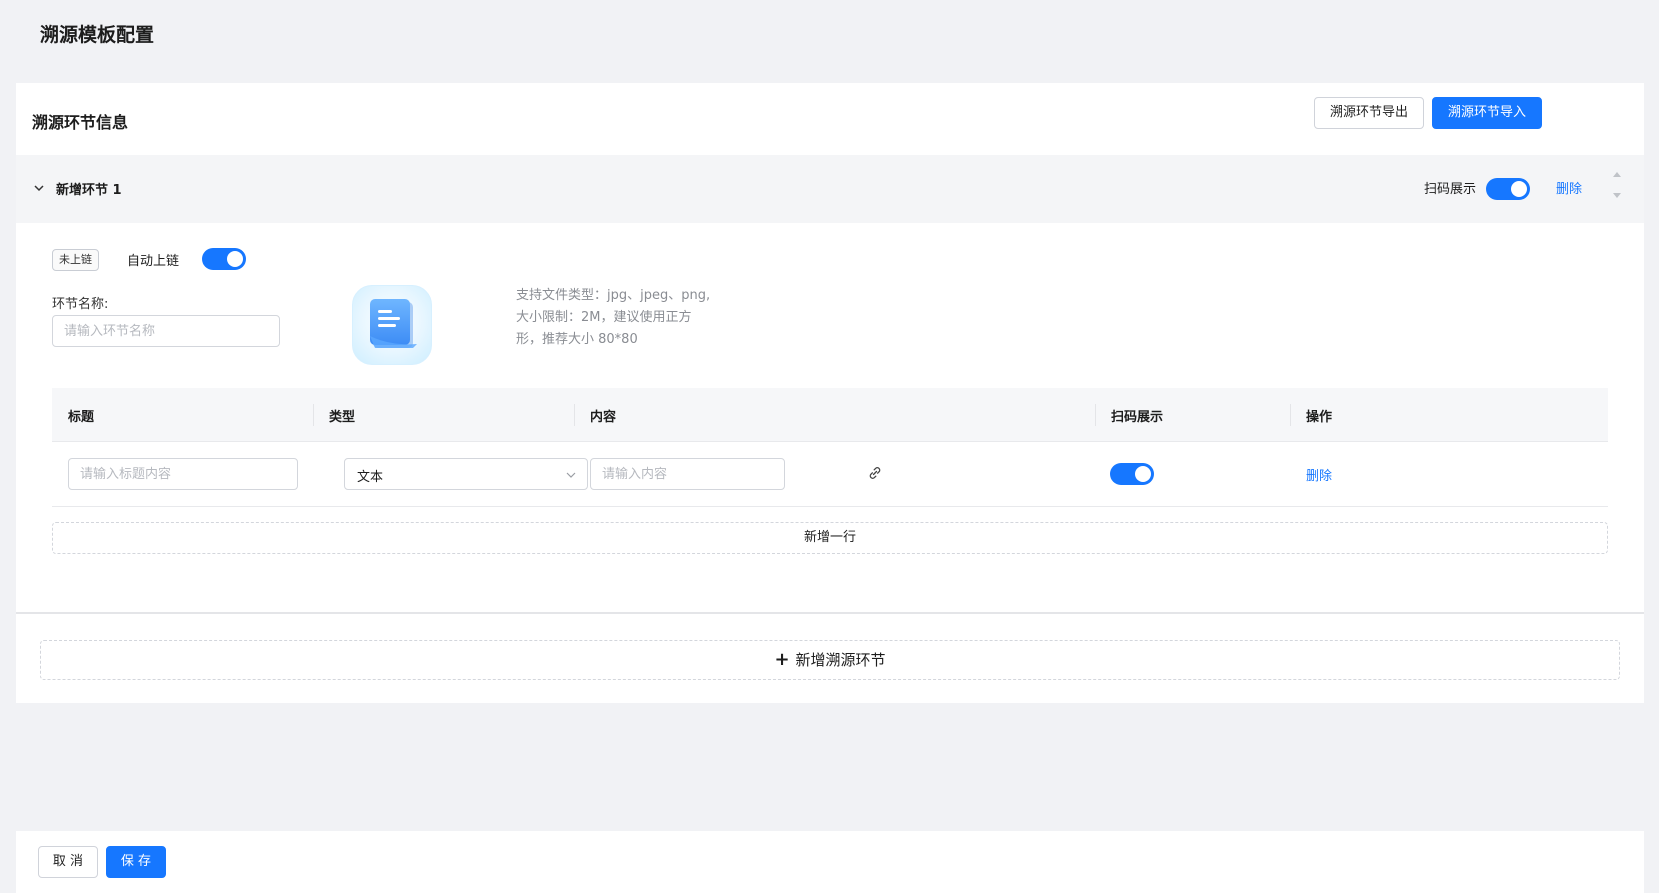  What do you see at coordinates (1508, 189) in the screenshot?
I see `scan-display-toggle` at bounding box center [1508, 189].